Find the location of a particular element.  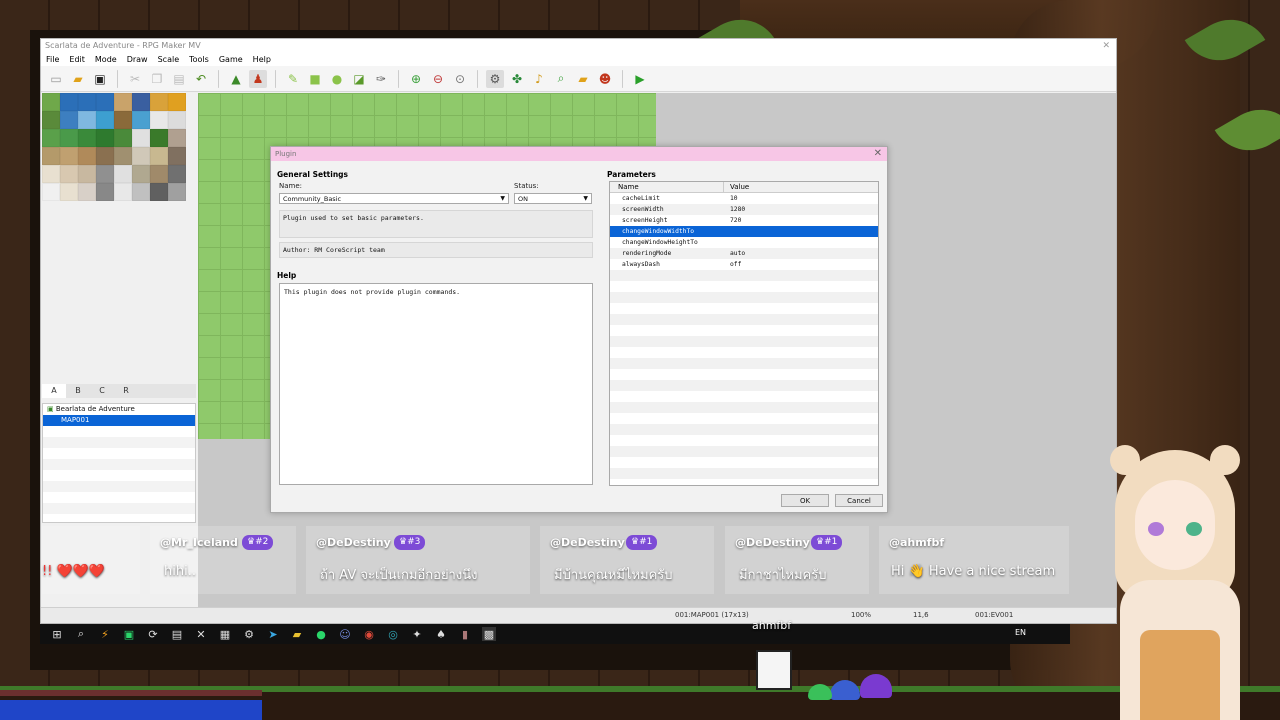

ok-button: OK is located at coordinates (805, 500).